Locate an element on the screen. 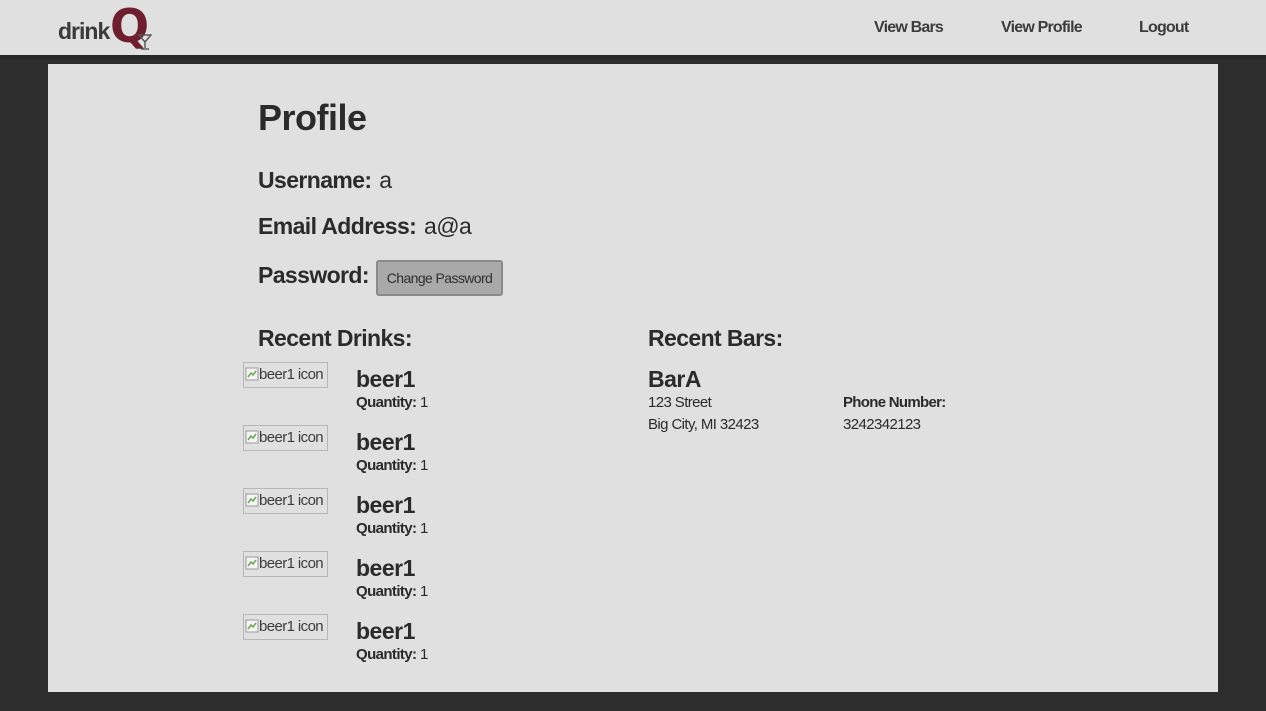 This screenshot has height=711, width=1266. bar-address-line1: 123 Street is located at coordinates (680, 402).